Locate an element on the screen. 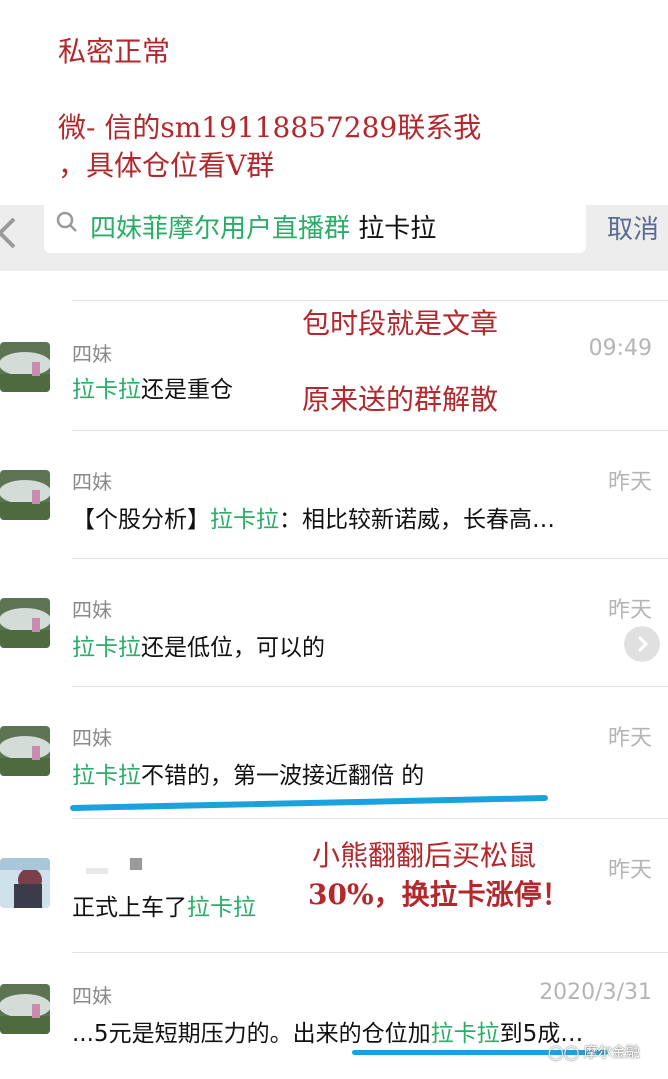 This screenshot has height=1079, width=668. search-icon is located at coordinates (66, 221).